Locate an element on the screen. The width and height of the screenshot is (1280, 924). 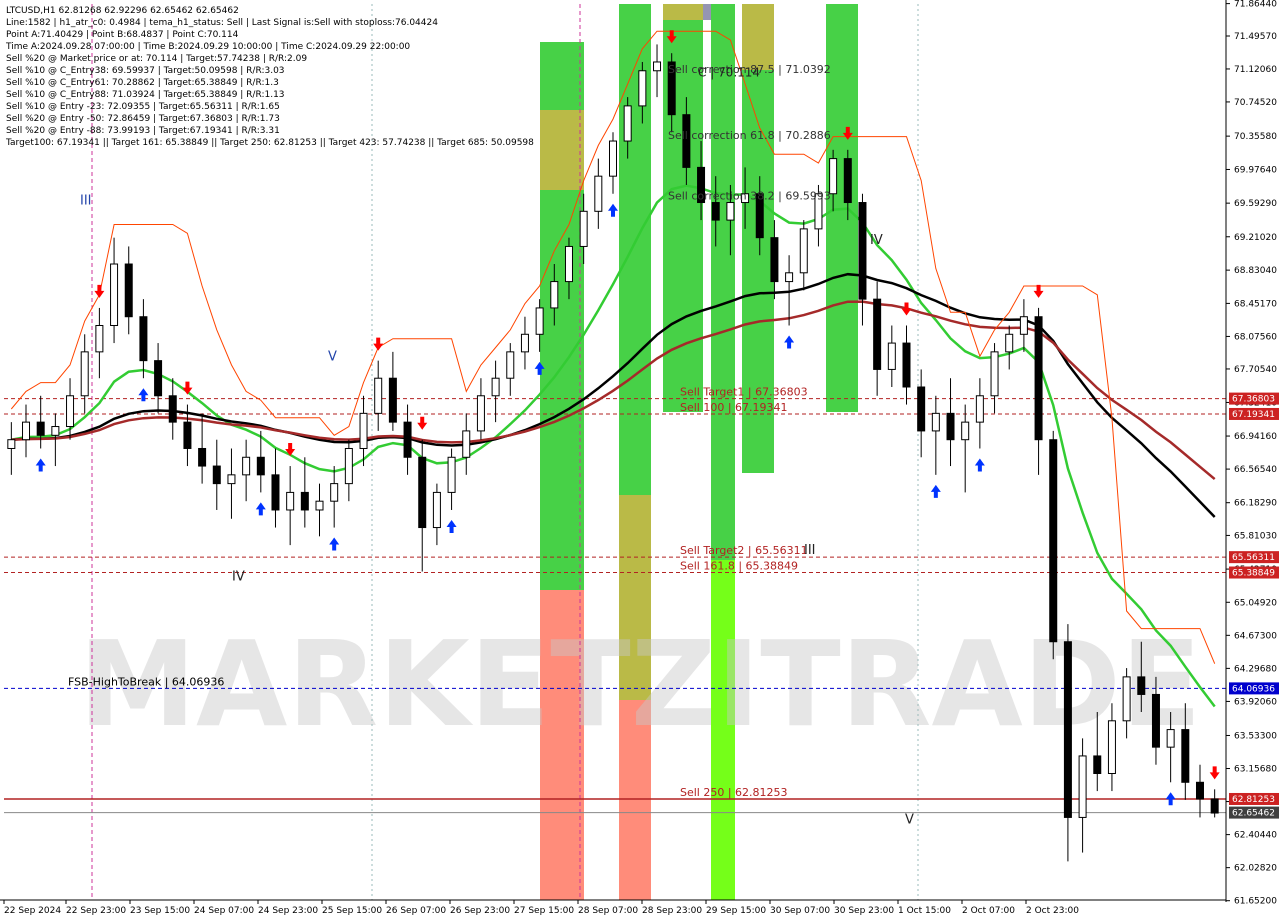
correction-label: Sell correction 61.8 | 70.2886 is located at coordinates (749, 135).